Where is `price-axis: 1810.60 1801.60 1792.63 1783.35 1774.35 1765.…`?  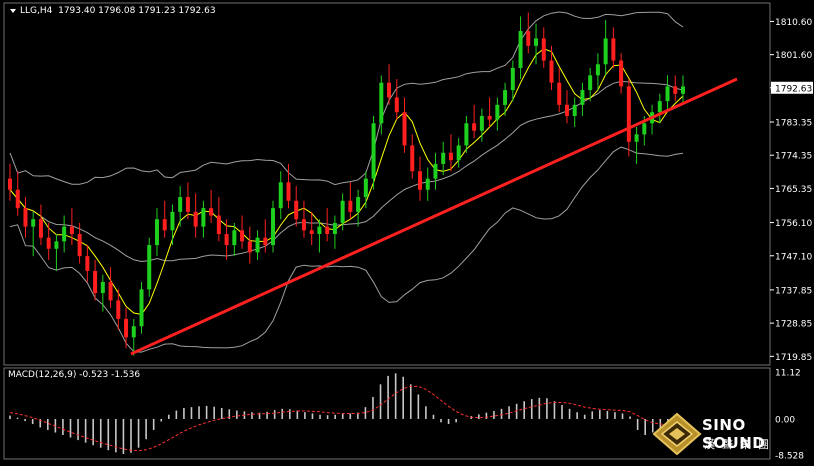
price-axis: 1810.60 1801.60 1792.63 1783.35 1774.35 1765.… is located at coordinates (791, 190).